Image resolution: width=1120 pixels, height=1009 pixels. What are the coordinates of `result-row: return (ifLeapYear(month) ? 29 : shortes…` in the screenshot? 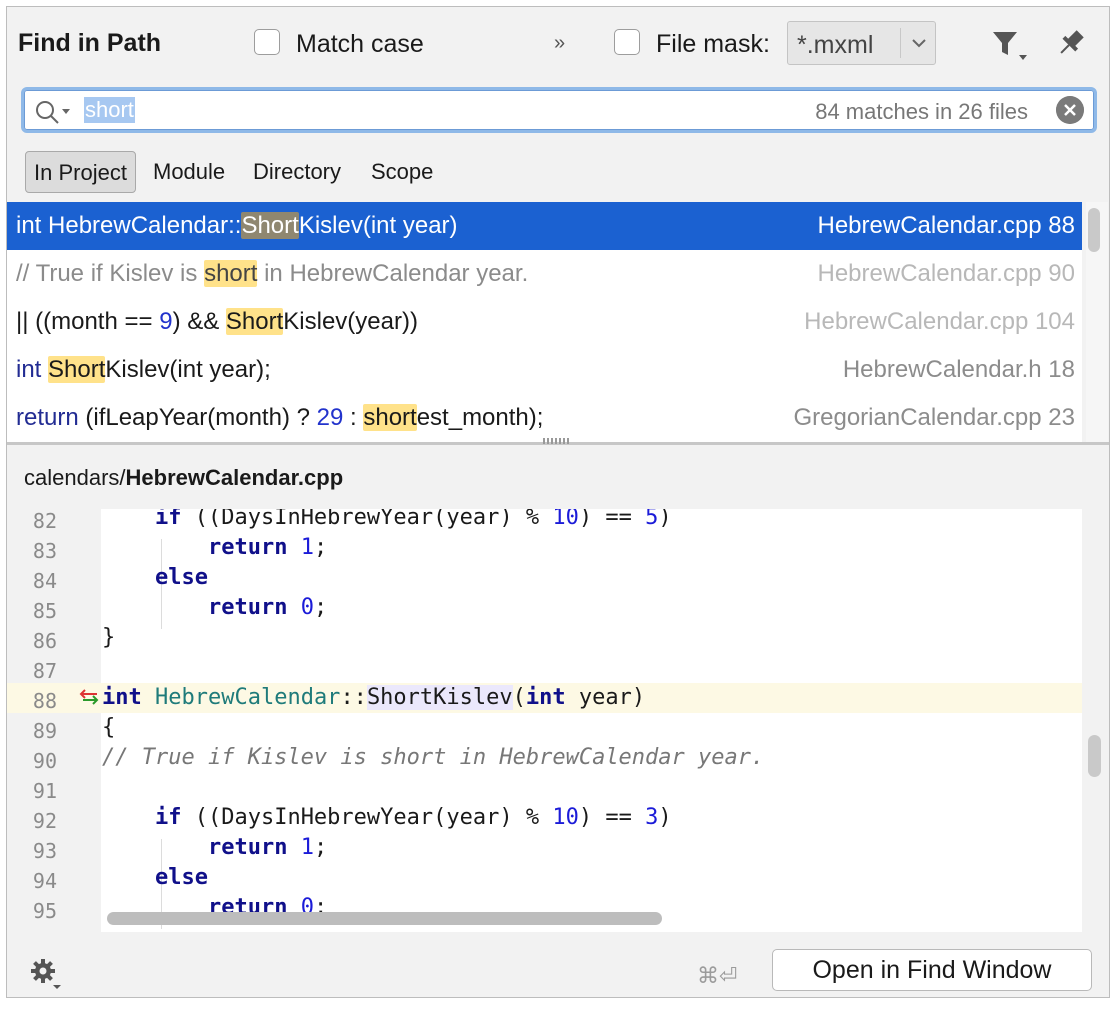 It's located at (544, 418).